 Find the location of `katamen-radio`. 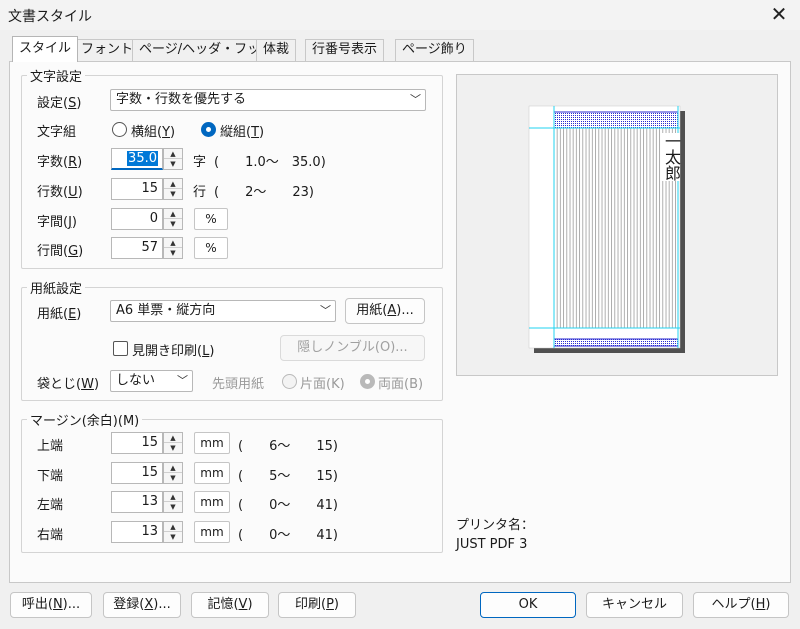

katamen-radio is located at coordinates (289, 381).